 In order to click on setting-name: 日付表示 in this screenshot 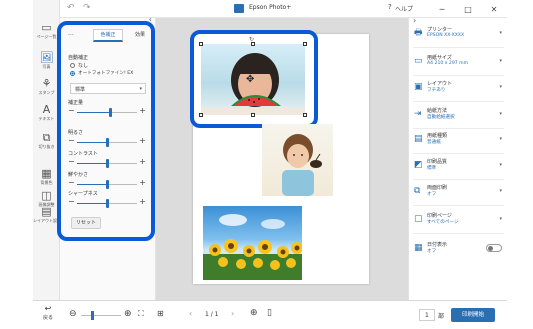, I will do `click(437, 245)`.